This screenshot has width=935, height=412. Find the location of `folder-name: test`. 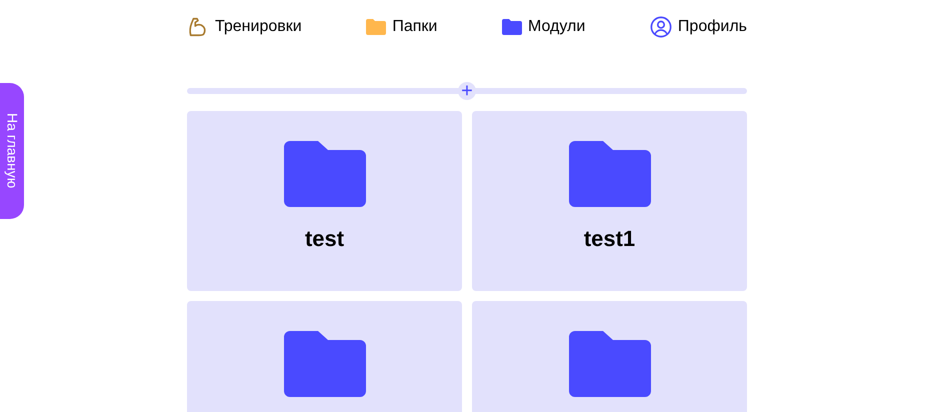

folder-name: test is located at coordinates (324, 238).